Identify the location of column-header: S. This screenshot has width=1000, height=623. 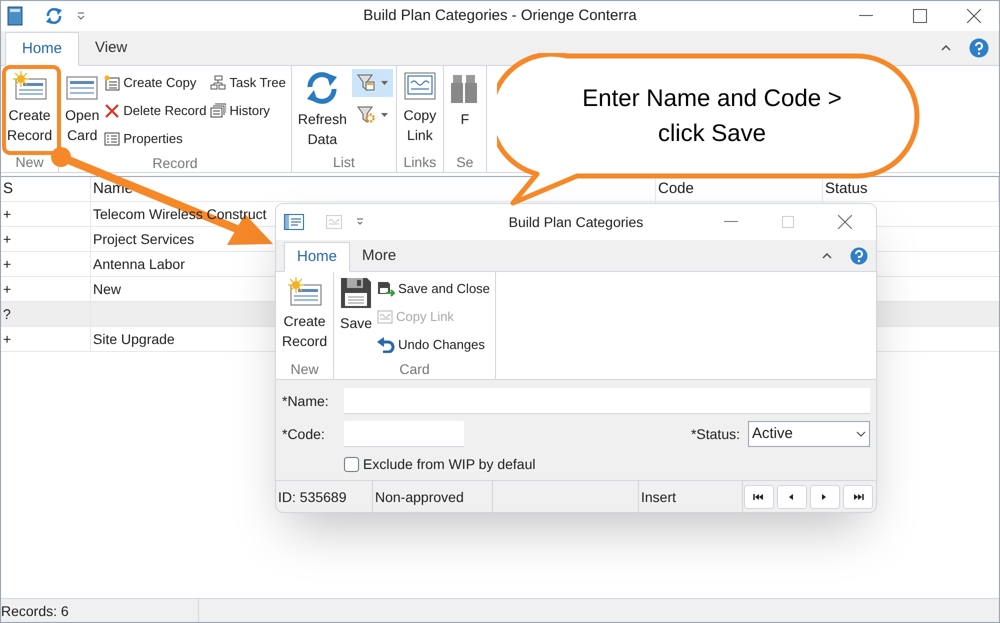
(46, 189).